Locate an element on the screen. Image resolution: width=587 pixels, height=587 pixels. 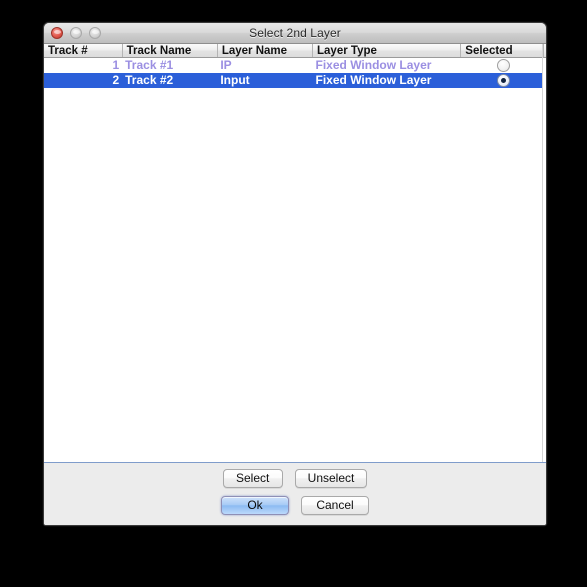
cell-track-number: 1 is located at coordinates (83, 65).